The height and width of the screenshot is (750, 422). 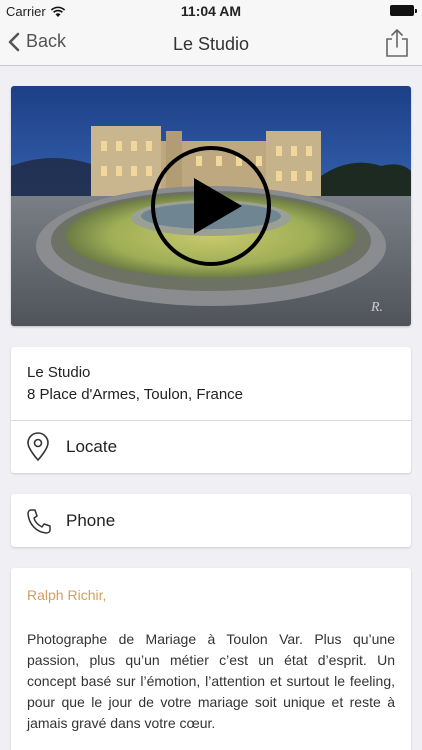 What do you see at coordinates (211, 447) in the screenshot?
I see `locate-button: Locate` at bounding box center [211, 447].